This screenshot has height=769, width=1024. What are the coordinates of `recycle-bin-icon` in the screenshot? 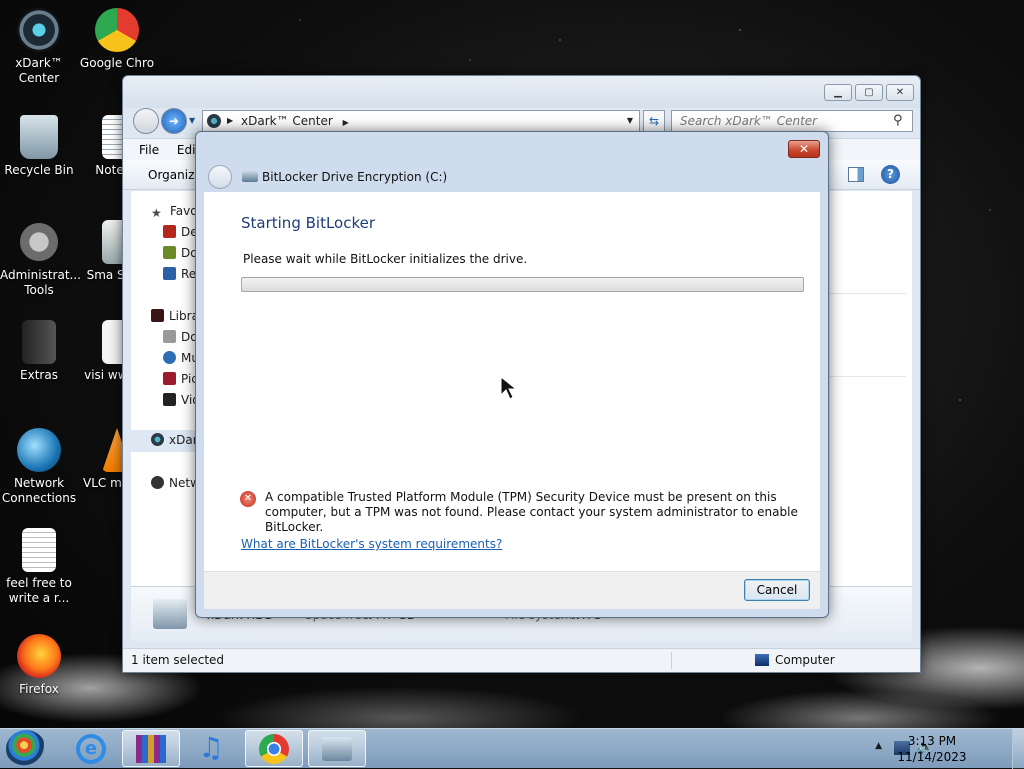 It's located at (39, 137).